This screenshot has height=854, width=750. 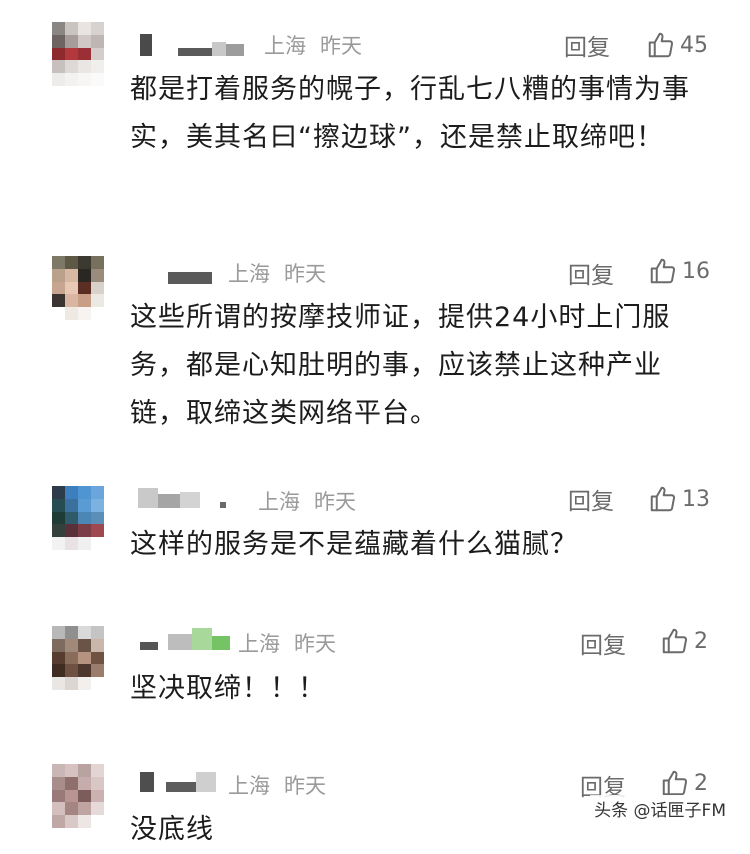 I want to click on watermark: 头条 @话匣子FM, so click(x=660, y=808).